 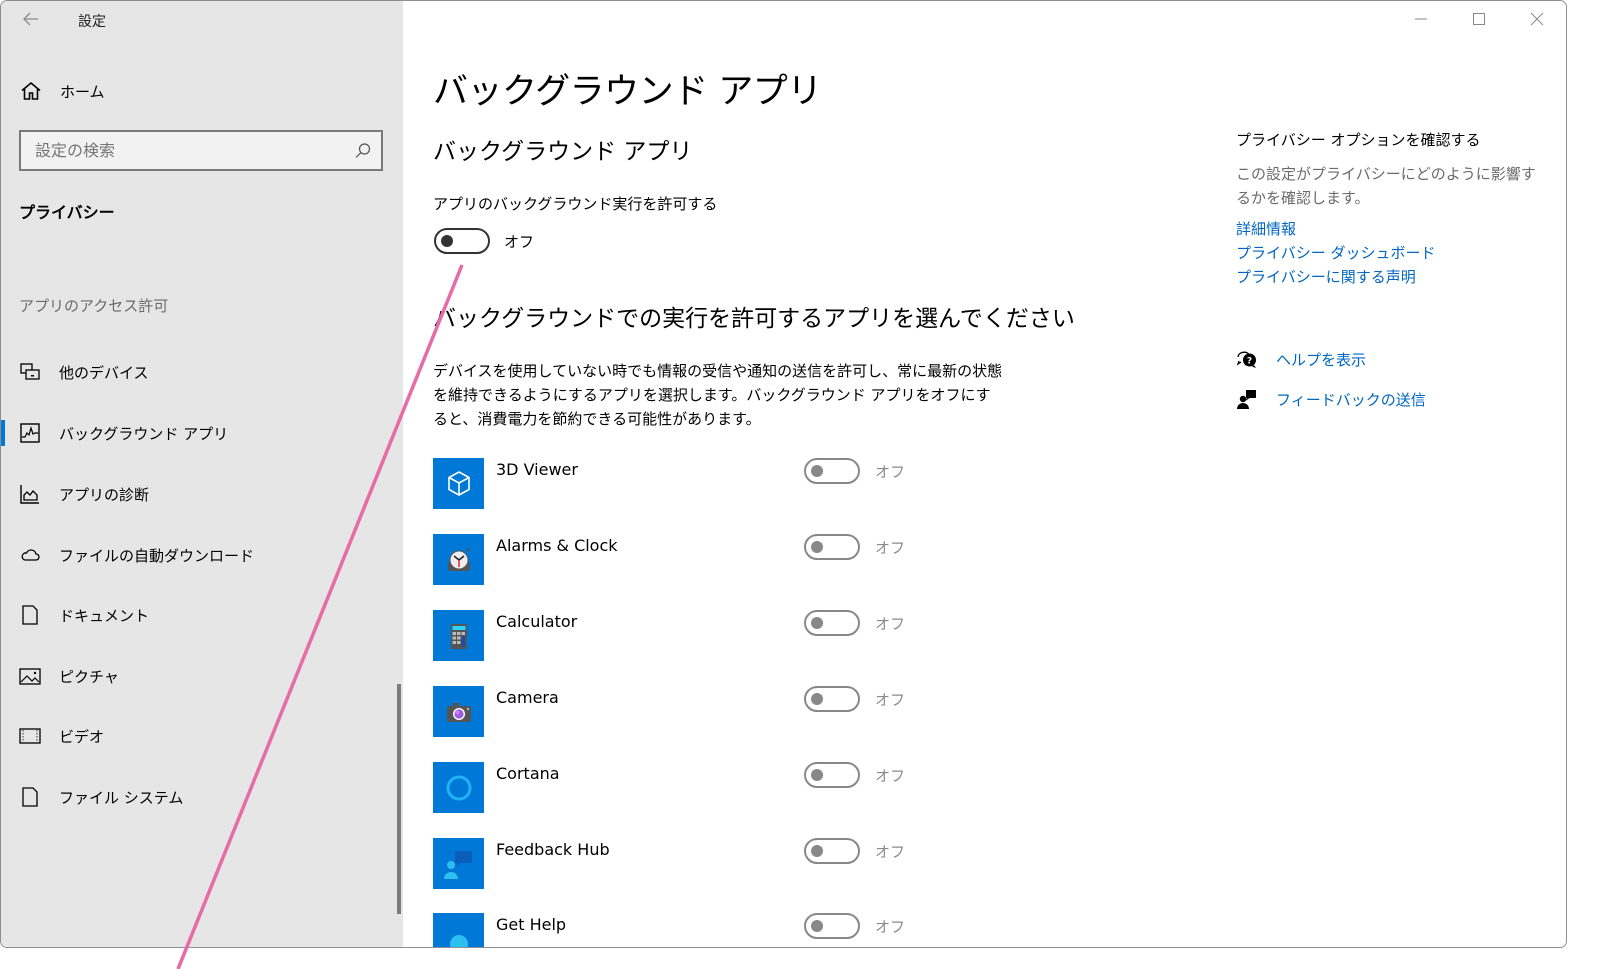 I want to click on app-row-camera: Camera オフ, so click(x=673, y=712).